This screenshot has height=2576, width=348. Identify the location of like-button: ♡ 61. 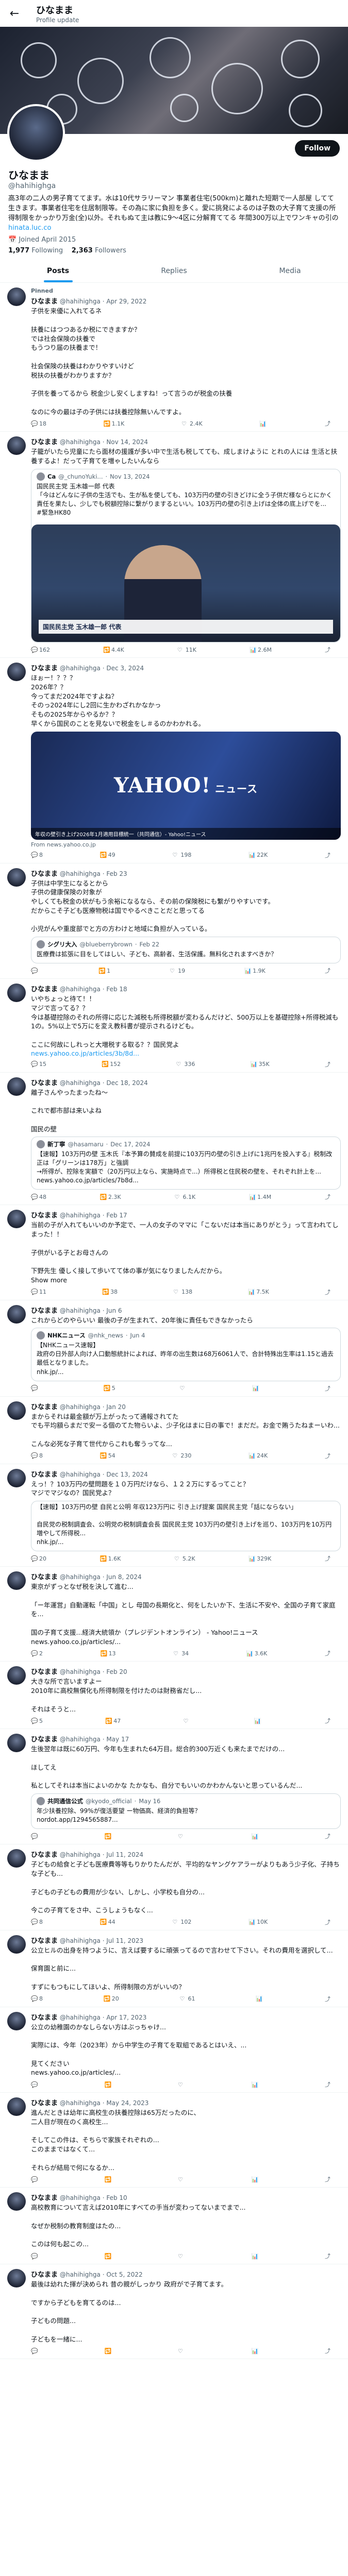
(187, 1999).